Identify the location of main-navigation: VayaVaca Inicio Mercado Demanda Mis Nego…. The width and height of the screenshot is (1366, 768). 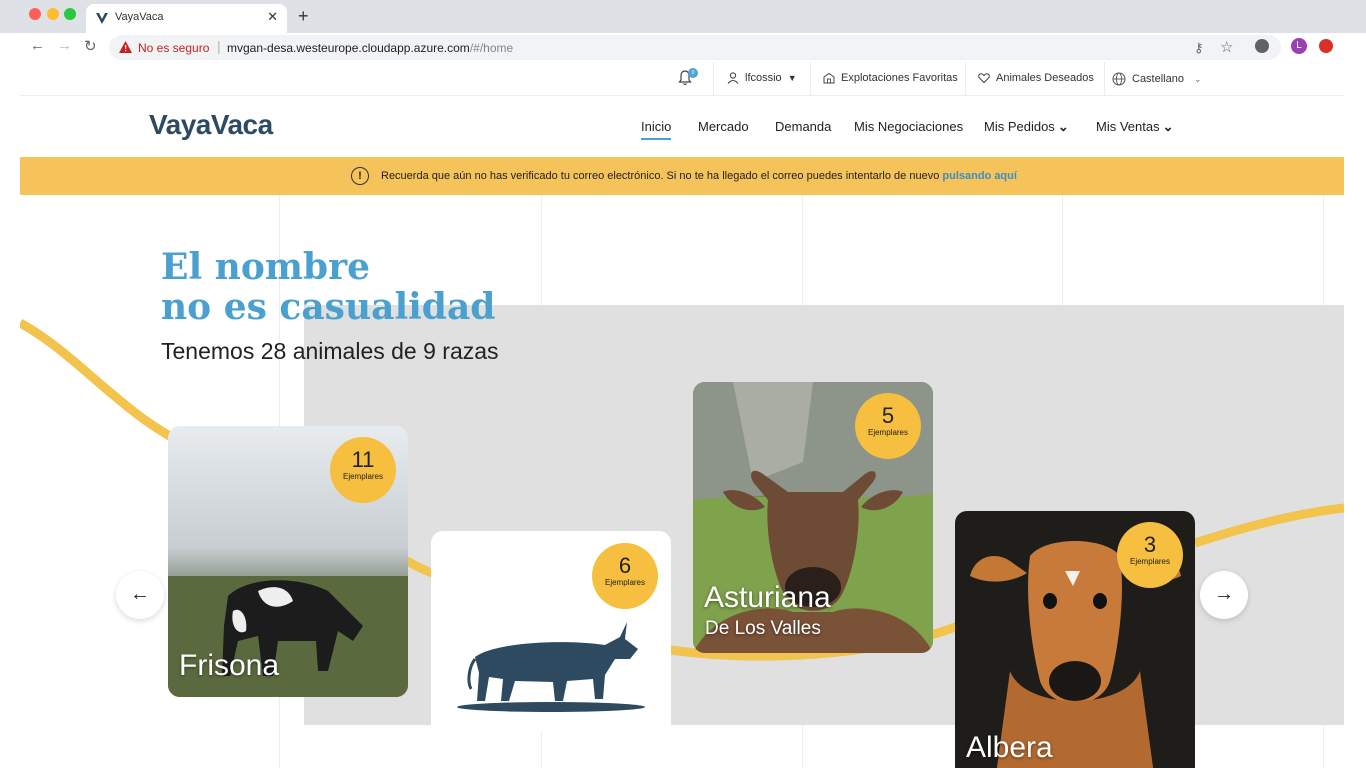
(682, 126).